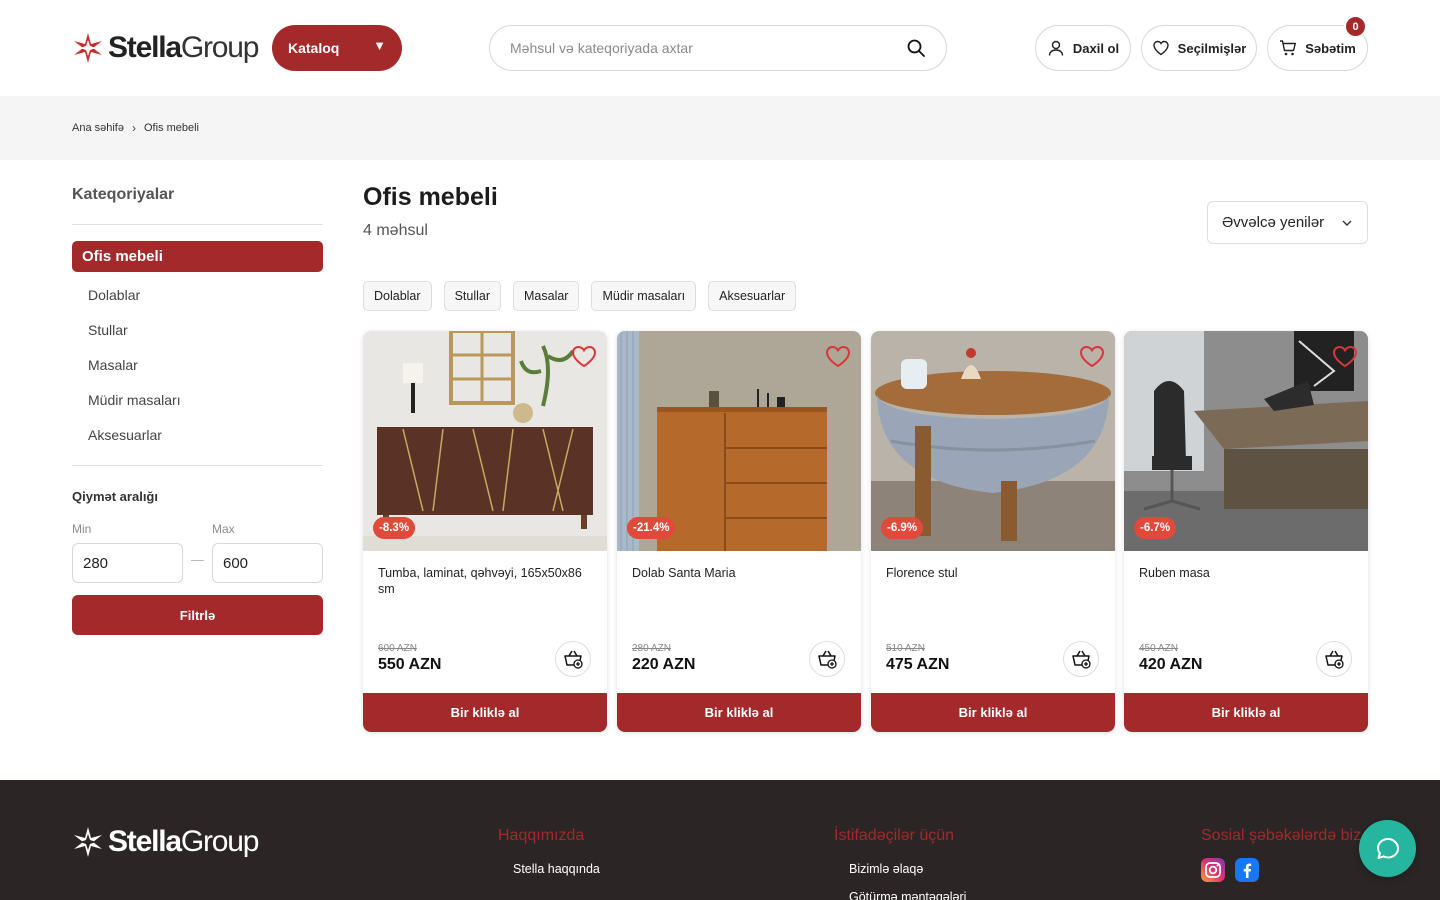 This screenshot has width=1440, height=900. What do you see at coordinates (220, 47) in the screenshot?
I see `logo-text-light: Group` at bounding box center [220, 47].